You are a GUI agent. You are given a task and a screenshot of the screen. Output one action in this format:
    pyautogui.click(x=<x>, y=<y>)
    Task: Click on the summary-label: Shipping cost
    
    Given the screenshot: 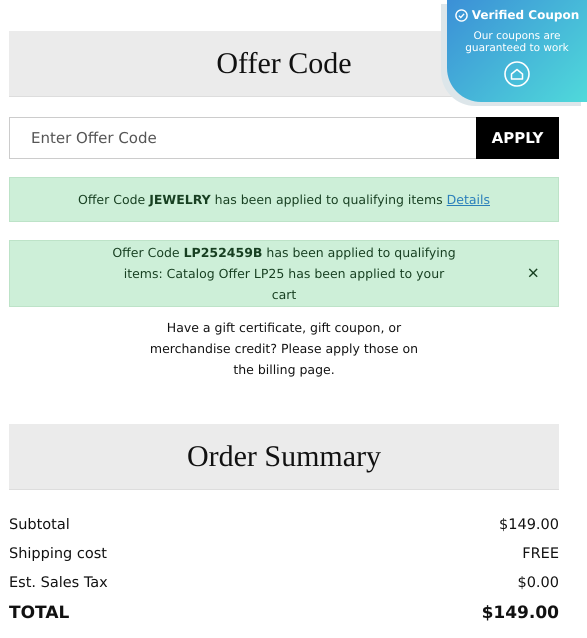 What is the action you would take?
    pyautogui.click(x=58, y=554)
    